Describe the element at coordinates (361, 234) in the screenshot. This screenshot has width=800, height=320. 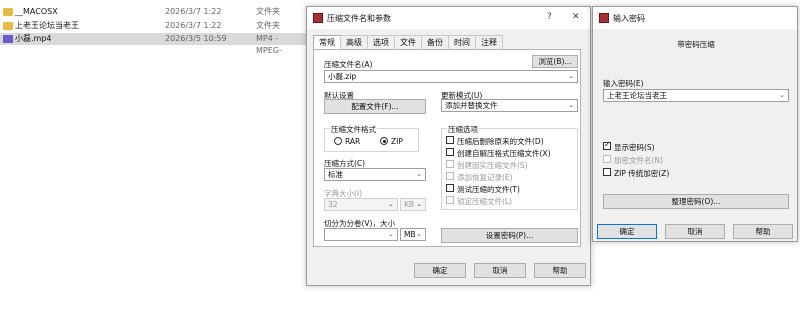
I see `split-size-combo: ⌄` at that location.